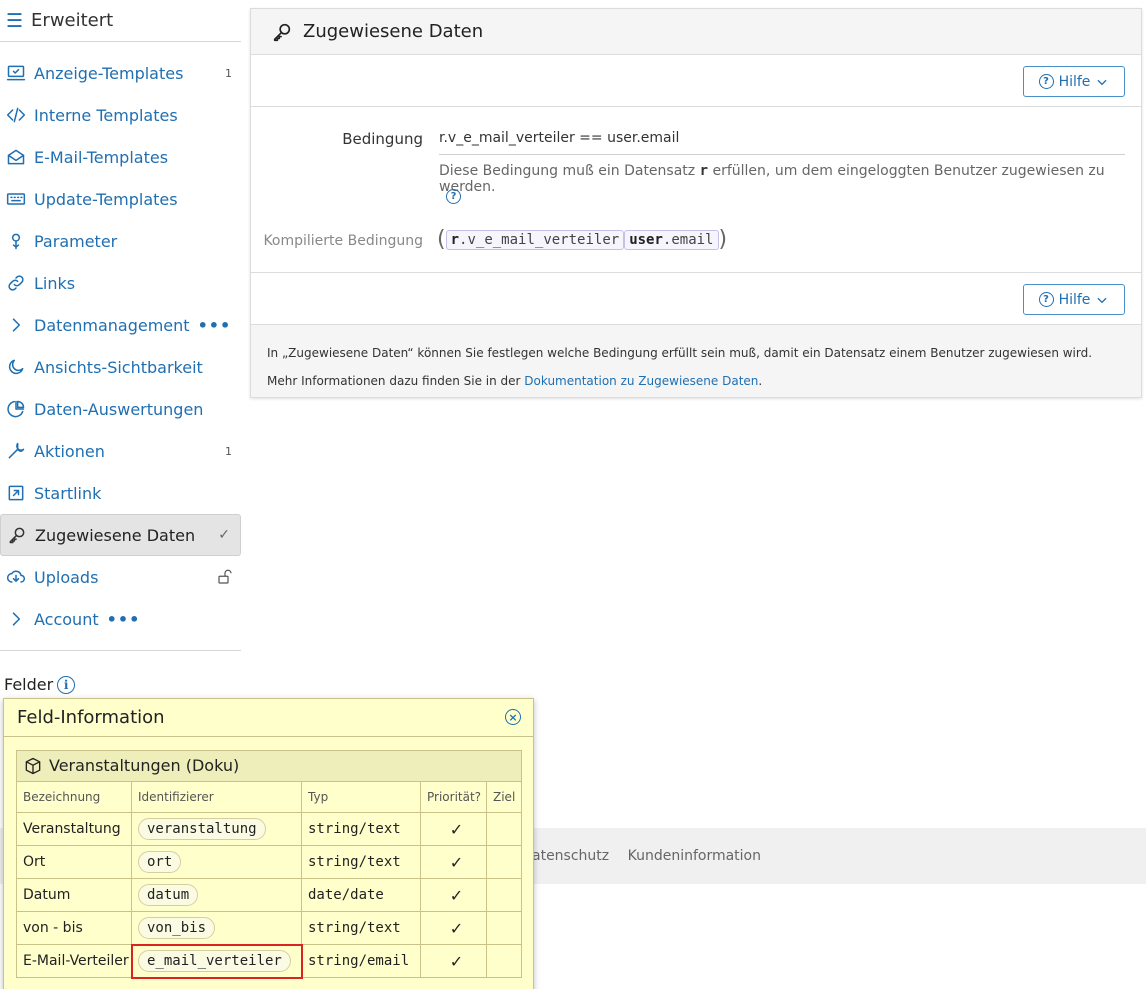 This screenshot has height=989, width=1146. What do you see at coordinates (216, 797) in the screenshot?
I see `col-identifizierer: Identifizierer` at bounding box center [216, 797].